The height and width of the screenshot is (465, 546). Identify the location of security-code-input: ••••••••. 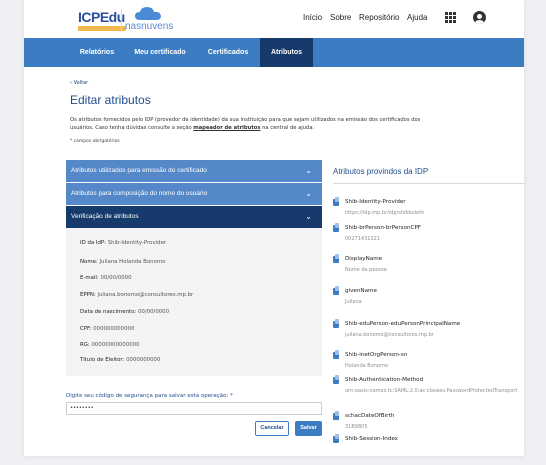
(194, 408).